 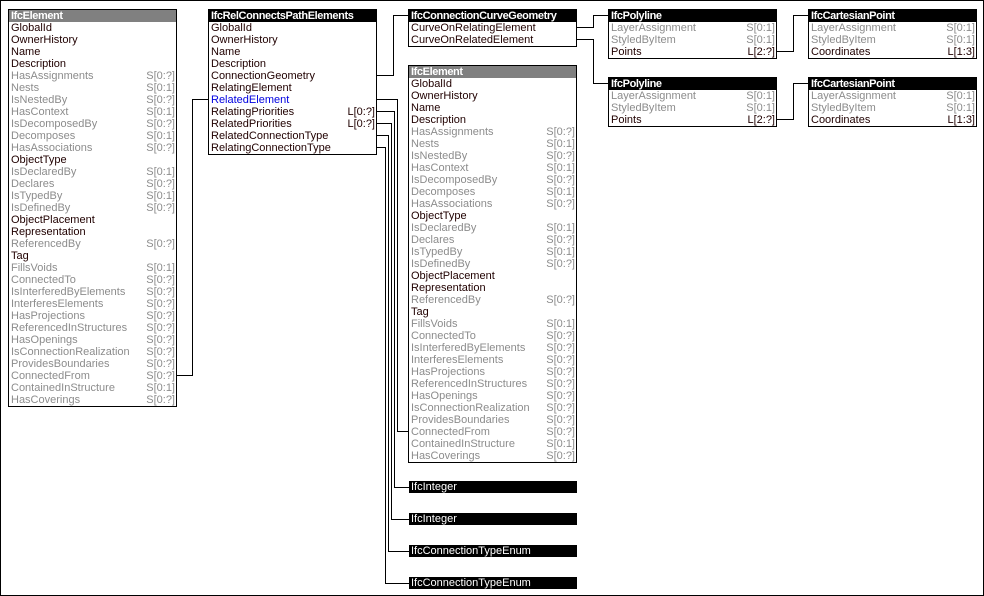 What do you see at coordinates (292, 136) in the screenshot?
I see `attribute-row: RelatedConnectionType` at bounding box center [292, 136].